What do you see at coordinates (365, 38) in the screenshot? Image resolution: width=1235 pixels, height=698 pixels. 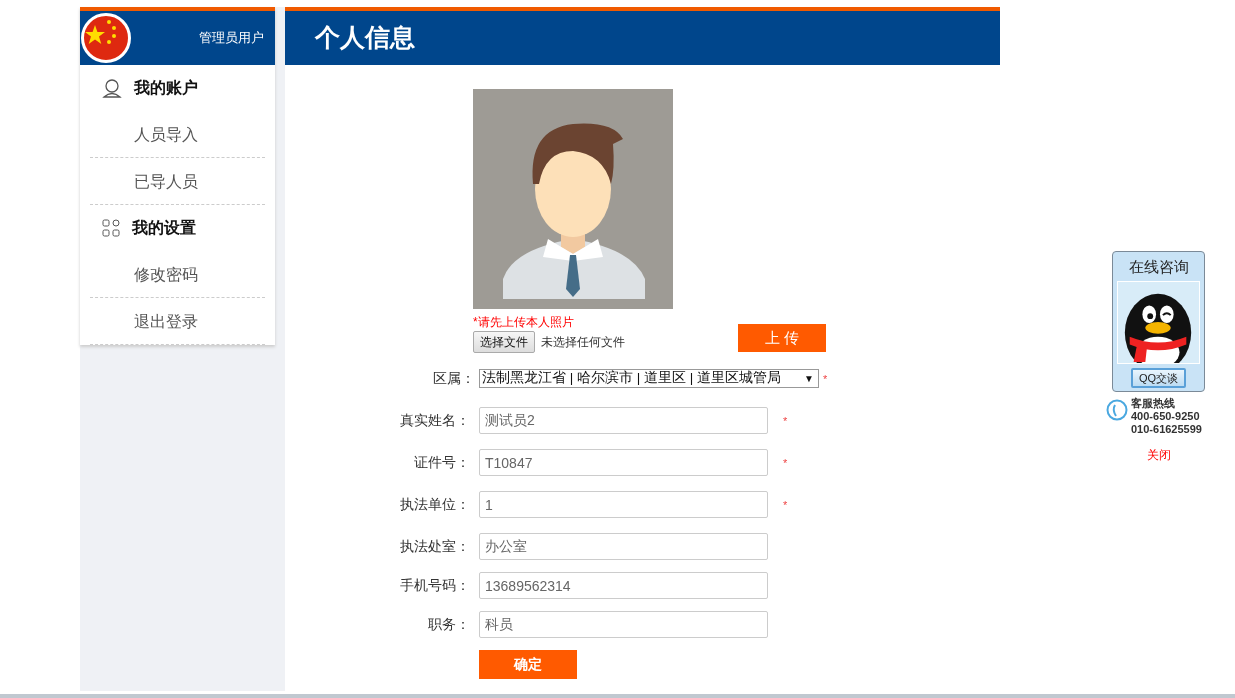 I see `page-title: 个人信息` at bounding box center [365, 38].